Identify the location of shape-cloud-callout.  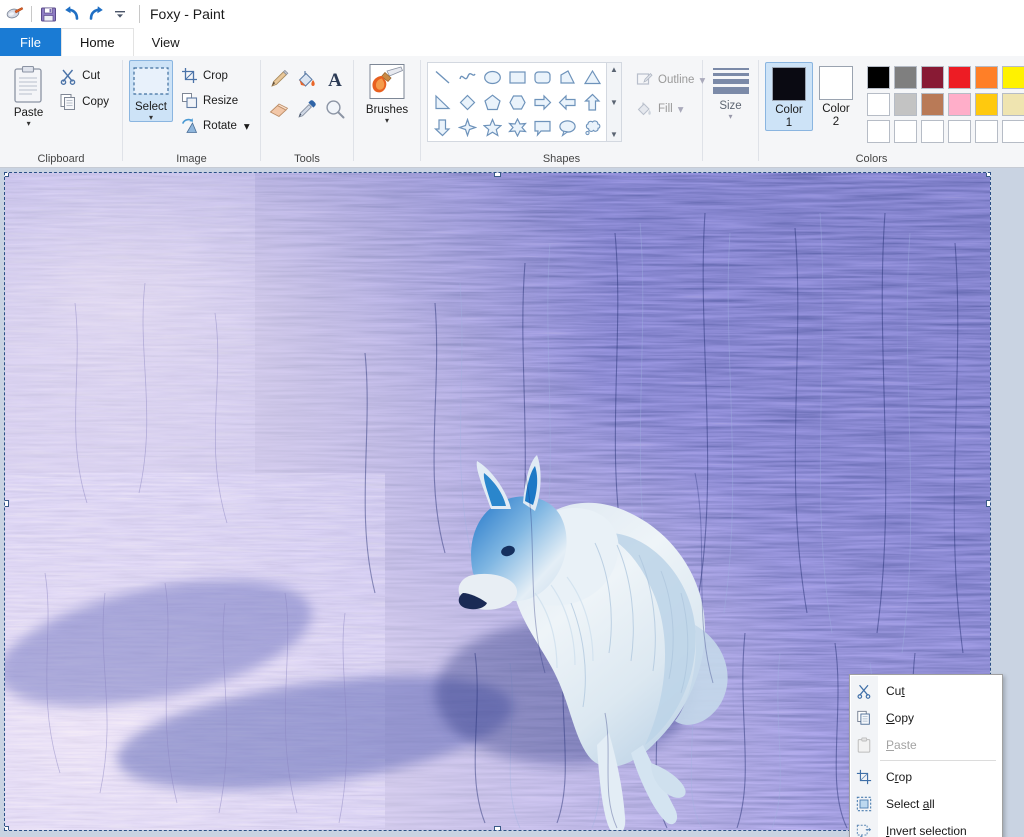
(592, 127).